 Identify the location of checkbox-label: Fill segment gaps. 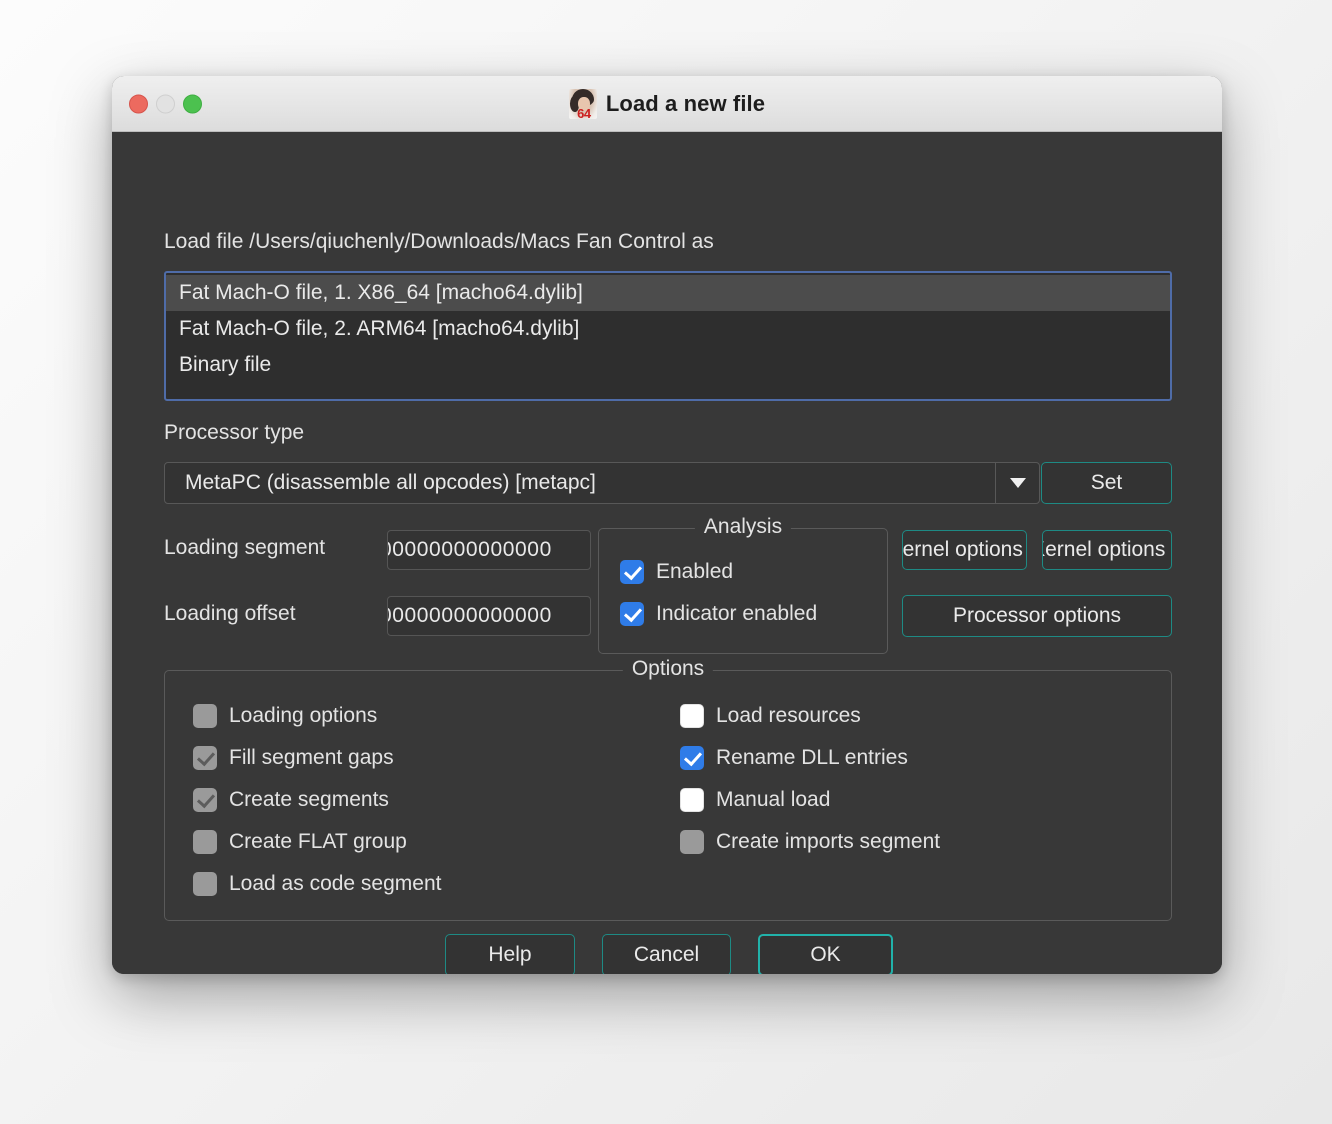
(311, 757).